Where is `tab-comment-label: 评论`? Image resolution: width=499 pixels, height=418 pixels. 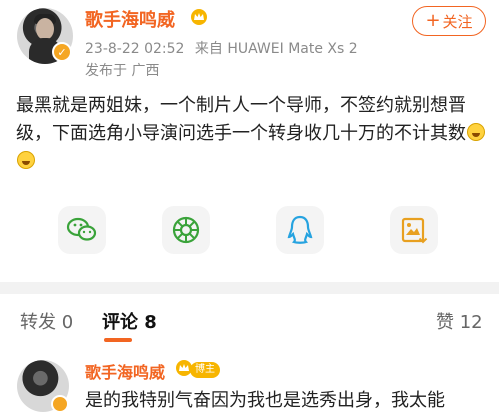
tab-comment-label: 评论 is located at coordinates (120, 322).